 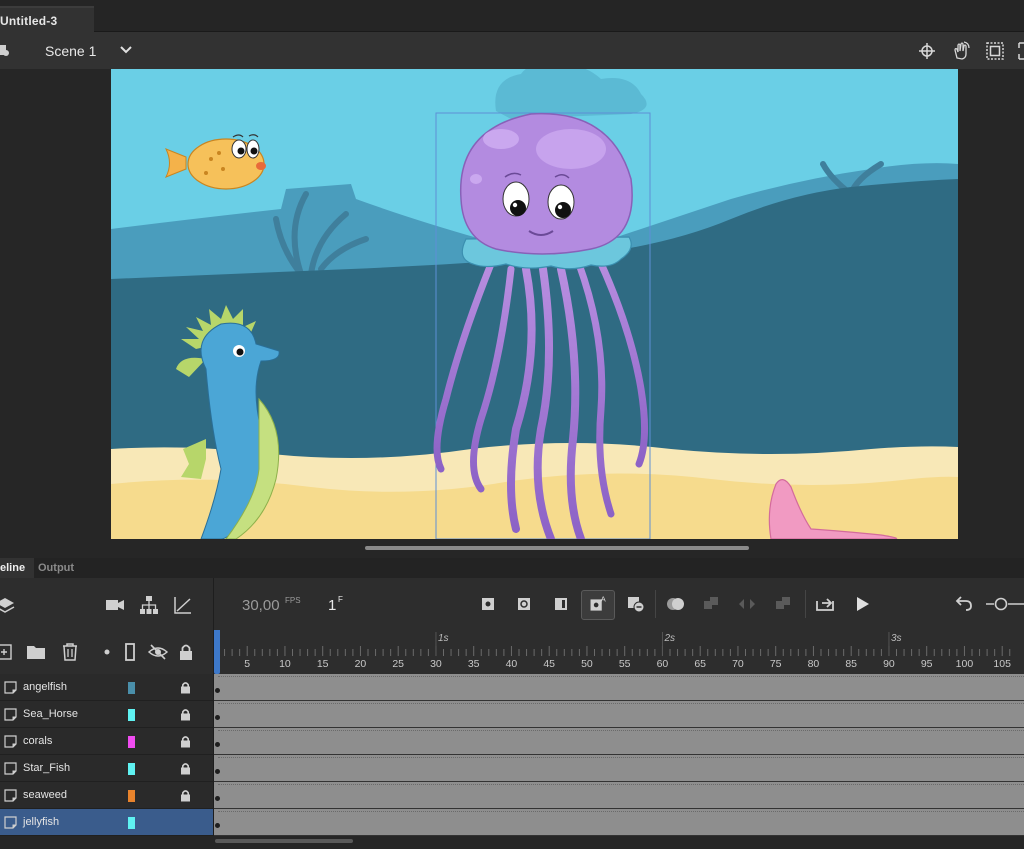 I want to click on frame-tick-label: 70, so click(x=738, y=664).